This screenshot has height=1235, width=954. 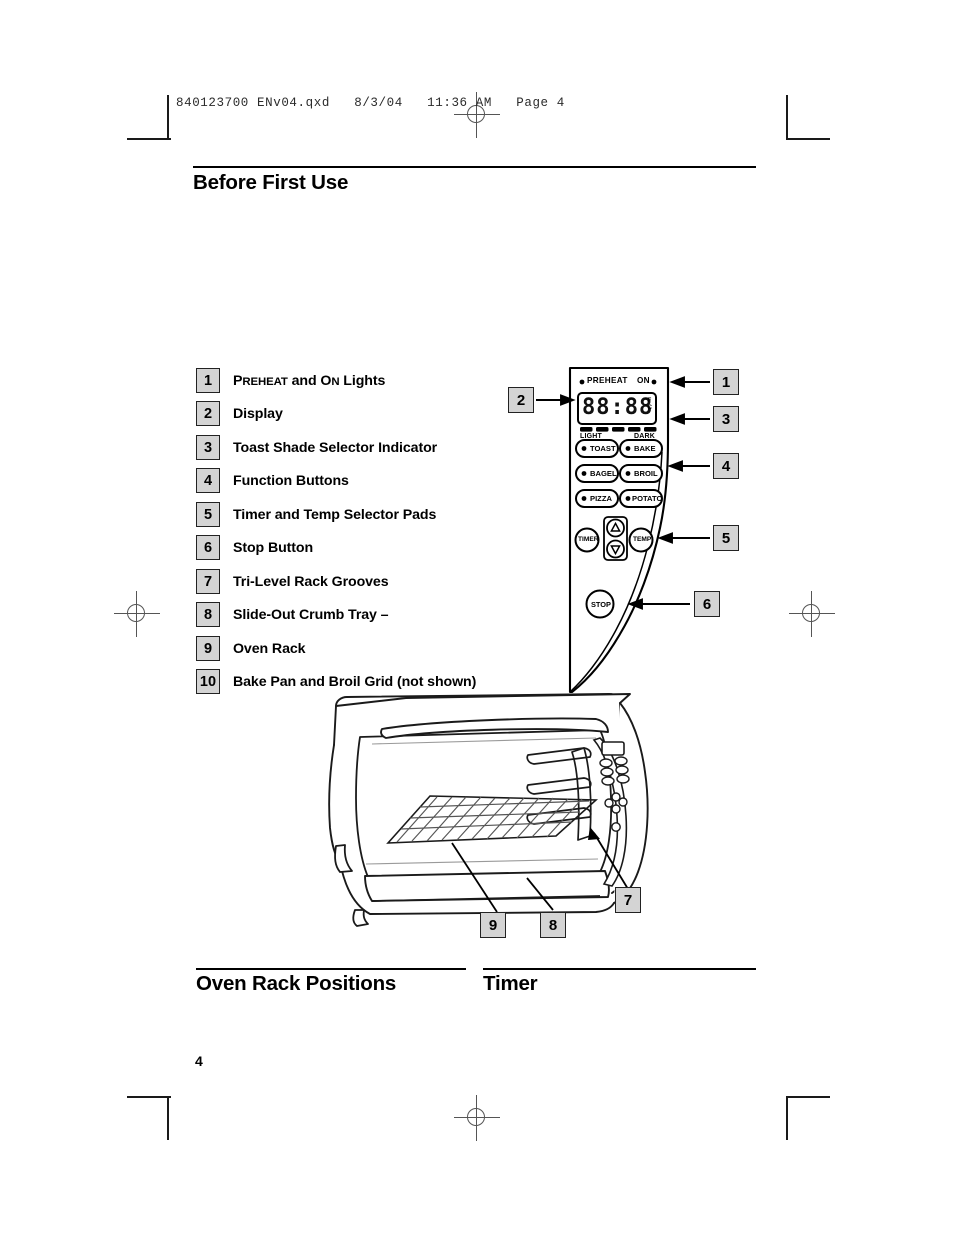 What do you see at coordinates (648, 400) in the screenshot?
I see `display-unit-fahrenheit: °F` at bounding box center [648, 400].